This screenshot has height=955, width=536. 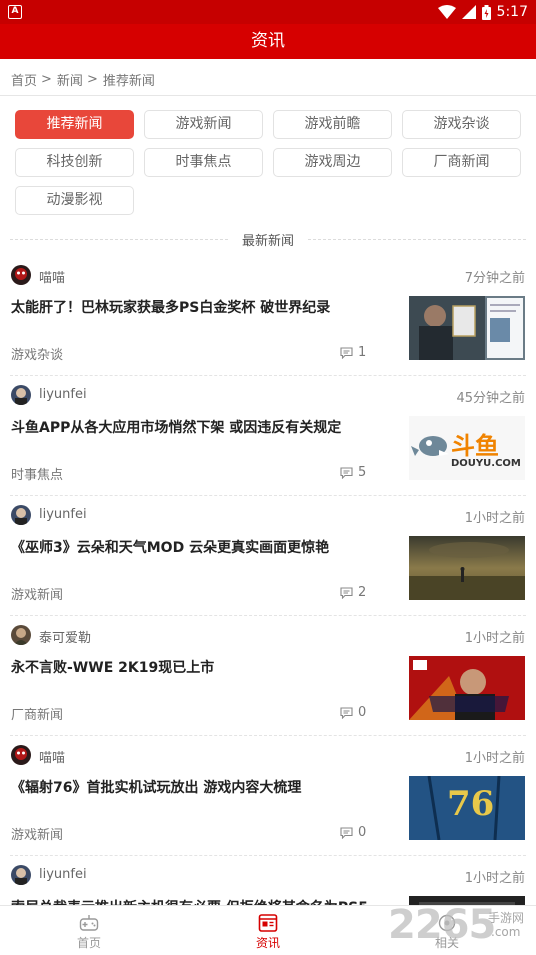 I want to click on comment-count: 5, so click(x=362, y=472).